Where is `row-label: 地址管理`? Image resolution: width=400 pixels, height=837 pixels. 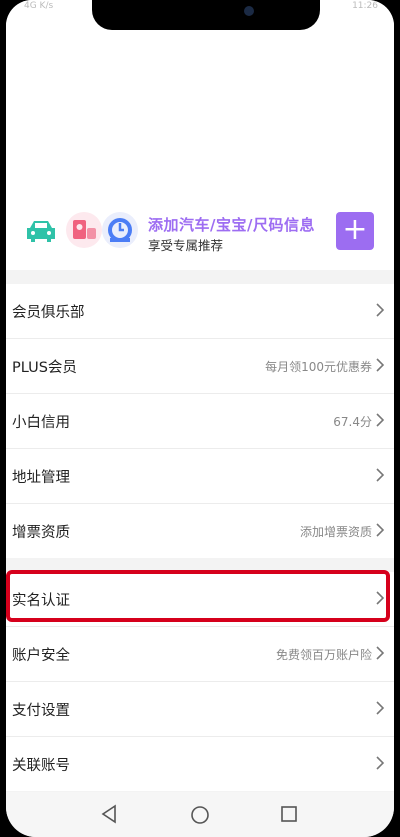
row-label: 地址管理 is located at coordinates (41, 478).